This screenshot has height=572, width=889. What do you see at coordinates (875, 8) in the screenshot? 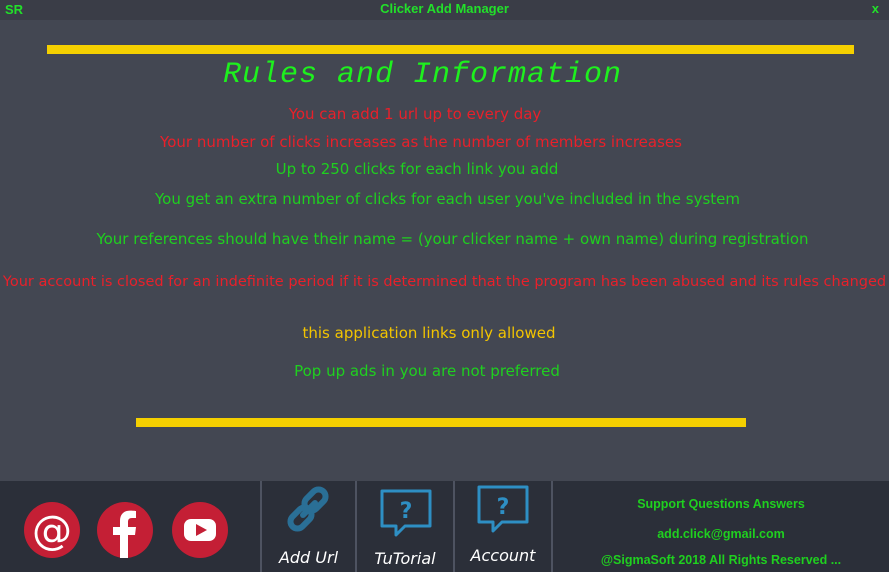
I see `close-button: x` at bounding box center [875, 8].